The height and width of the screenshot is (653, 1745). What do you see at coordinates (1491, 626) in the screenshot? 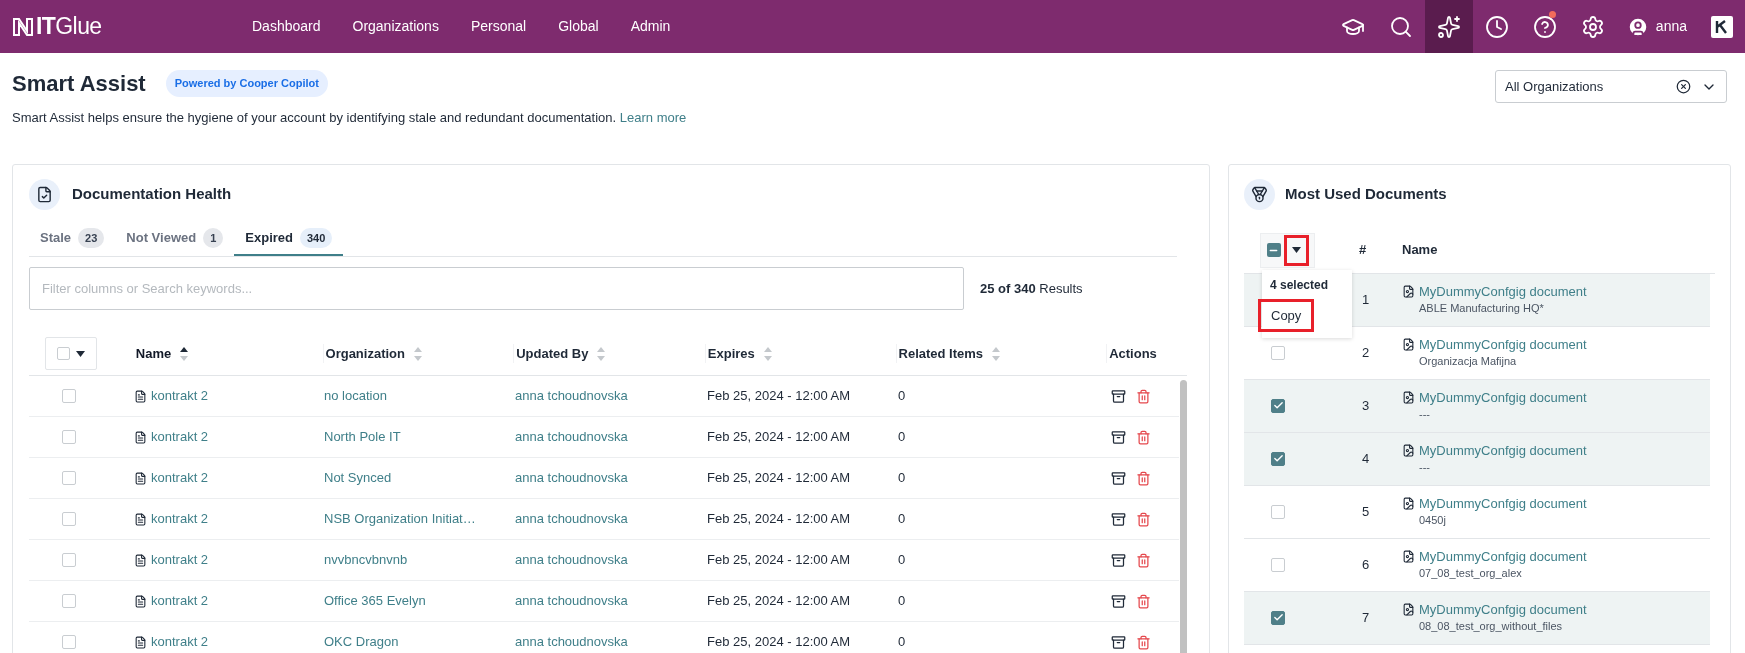
I see `organization-name: 08_08_test_org_without_files` at bounding box center [1491, 626].